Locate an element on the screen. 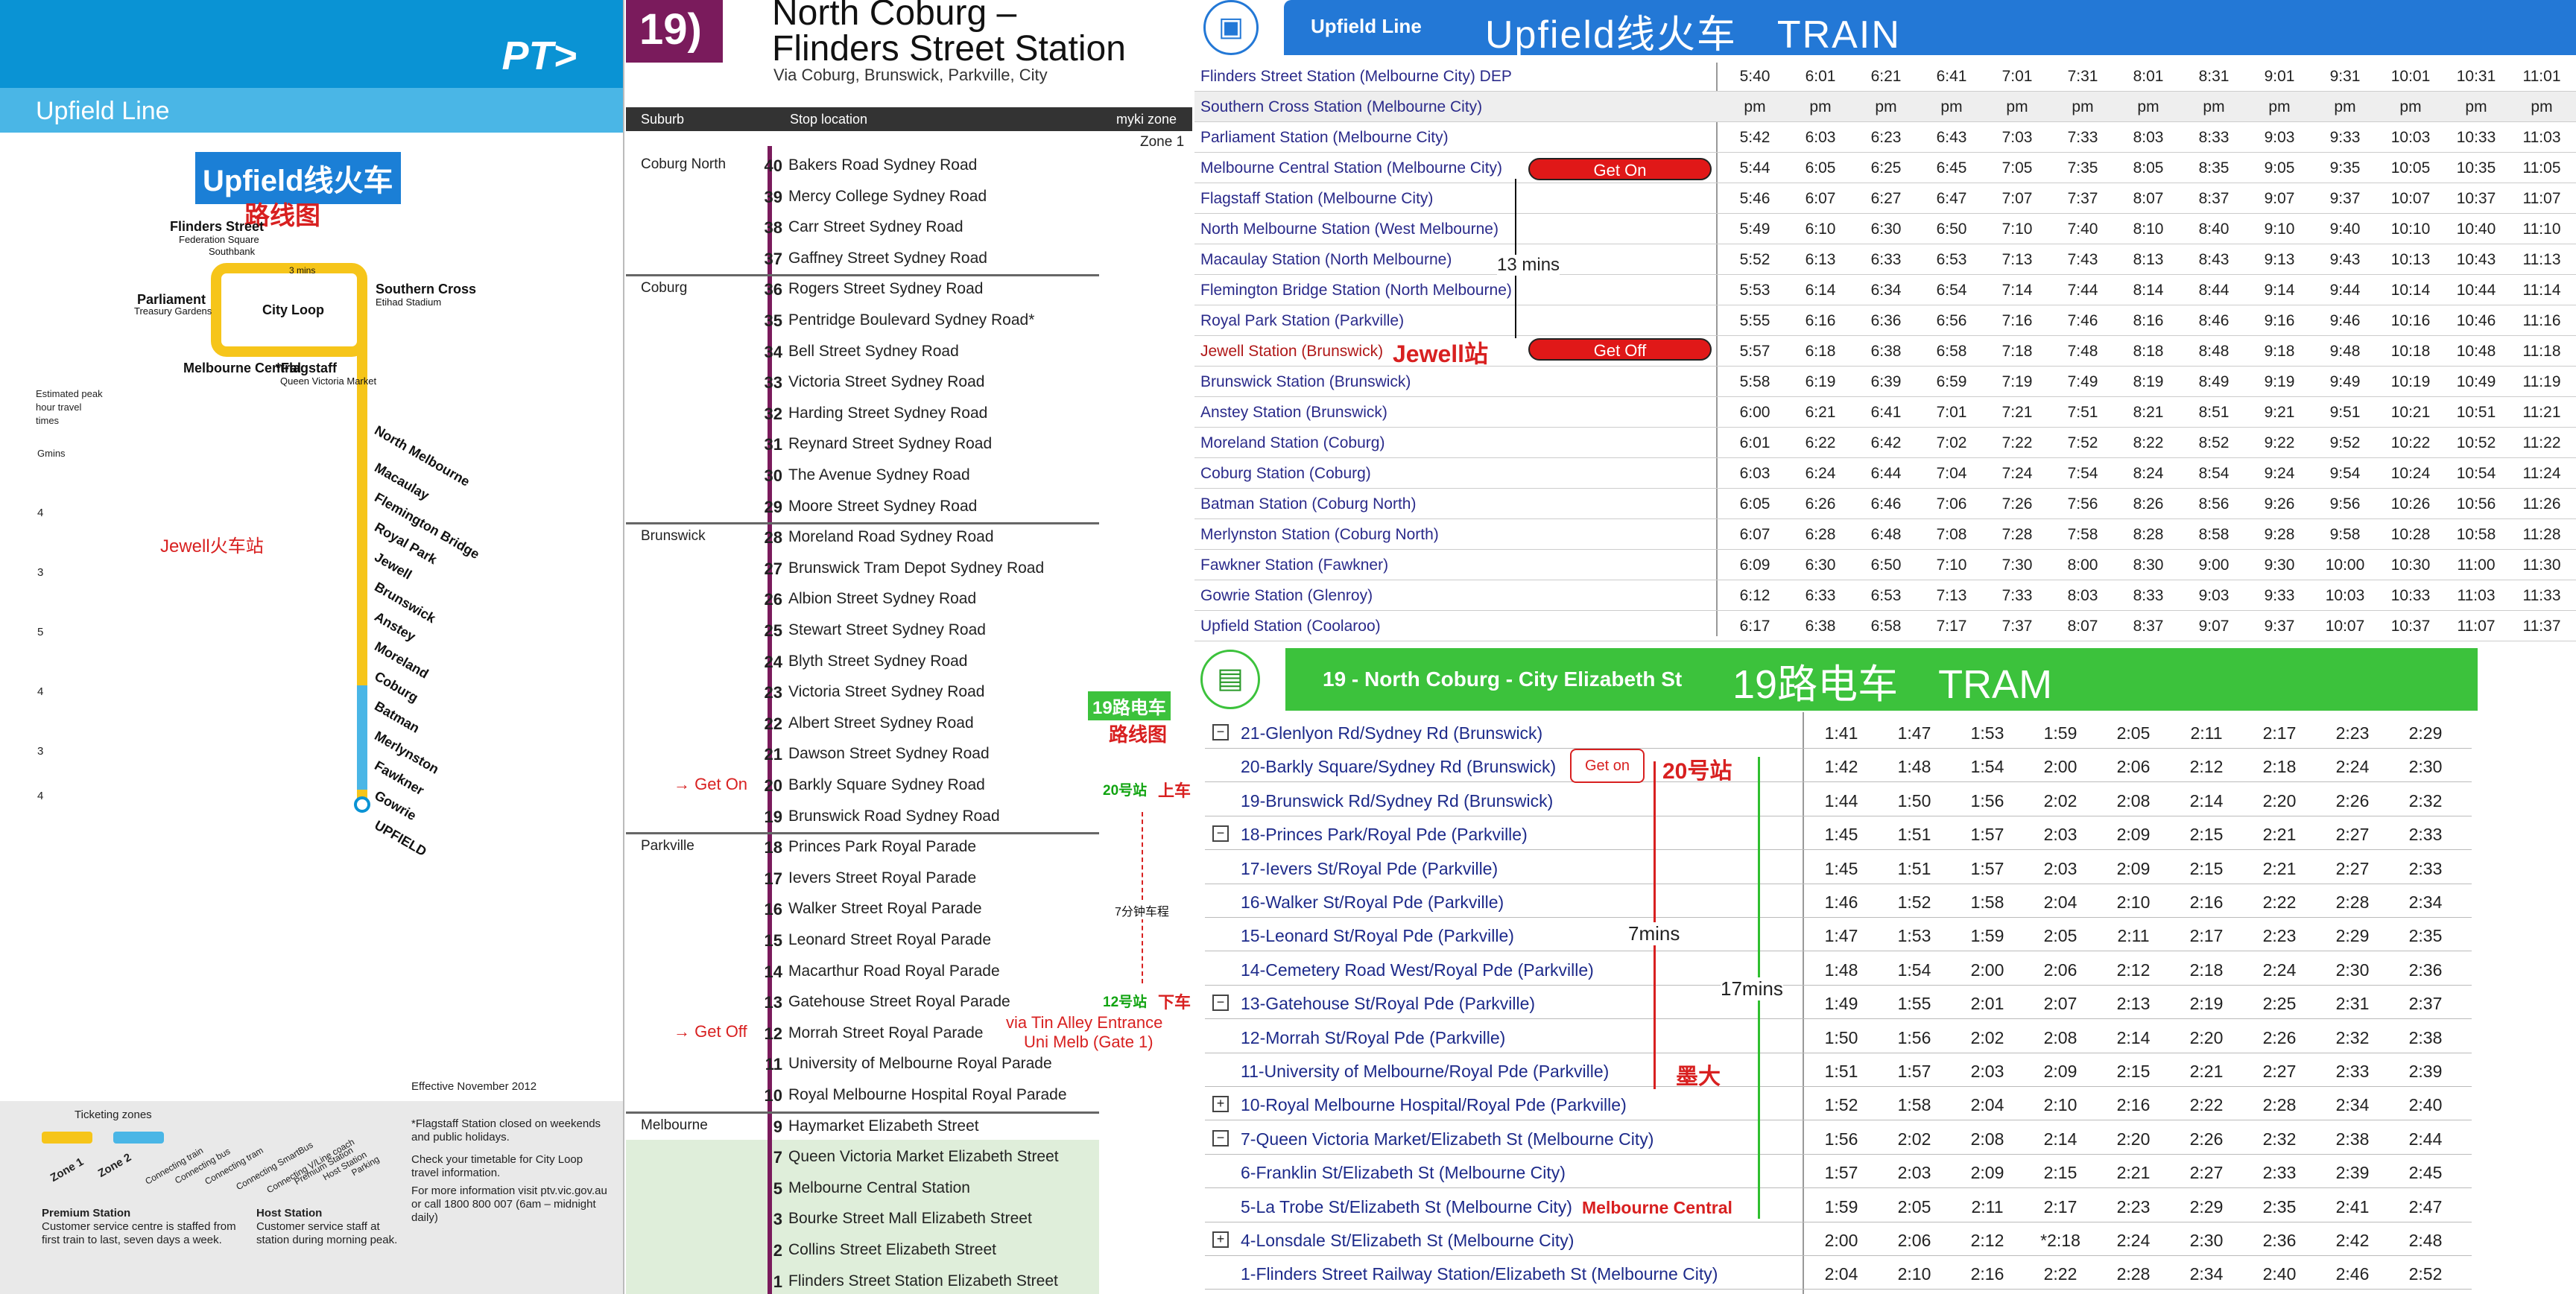 The image size is (2576, 1294). get-on-arrow: → Get On is located at coordinates (711, 784).